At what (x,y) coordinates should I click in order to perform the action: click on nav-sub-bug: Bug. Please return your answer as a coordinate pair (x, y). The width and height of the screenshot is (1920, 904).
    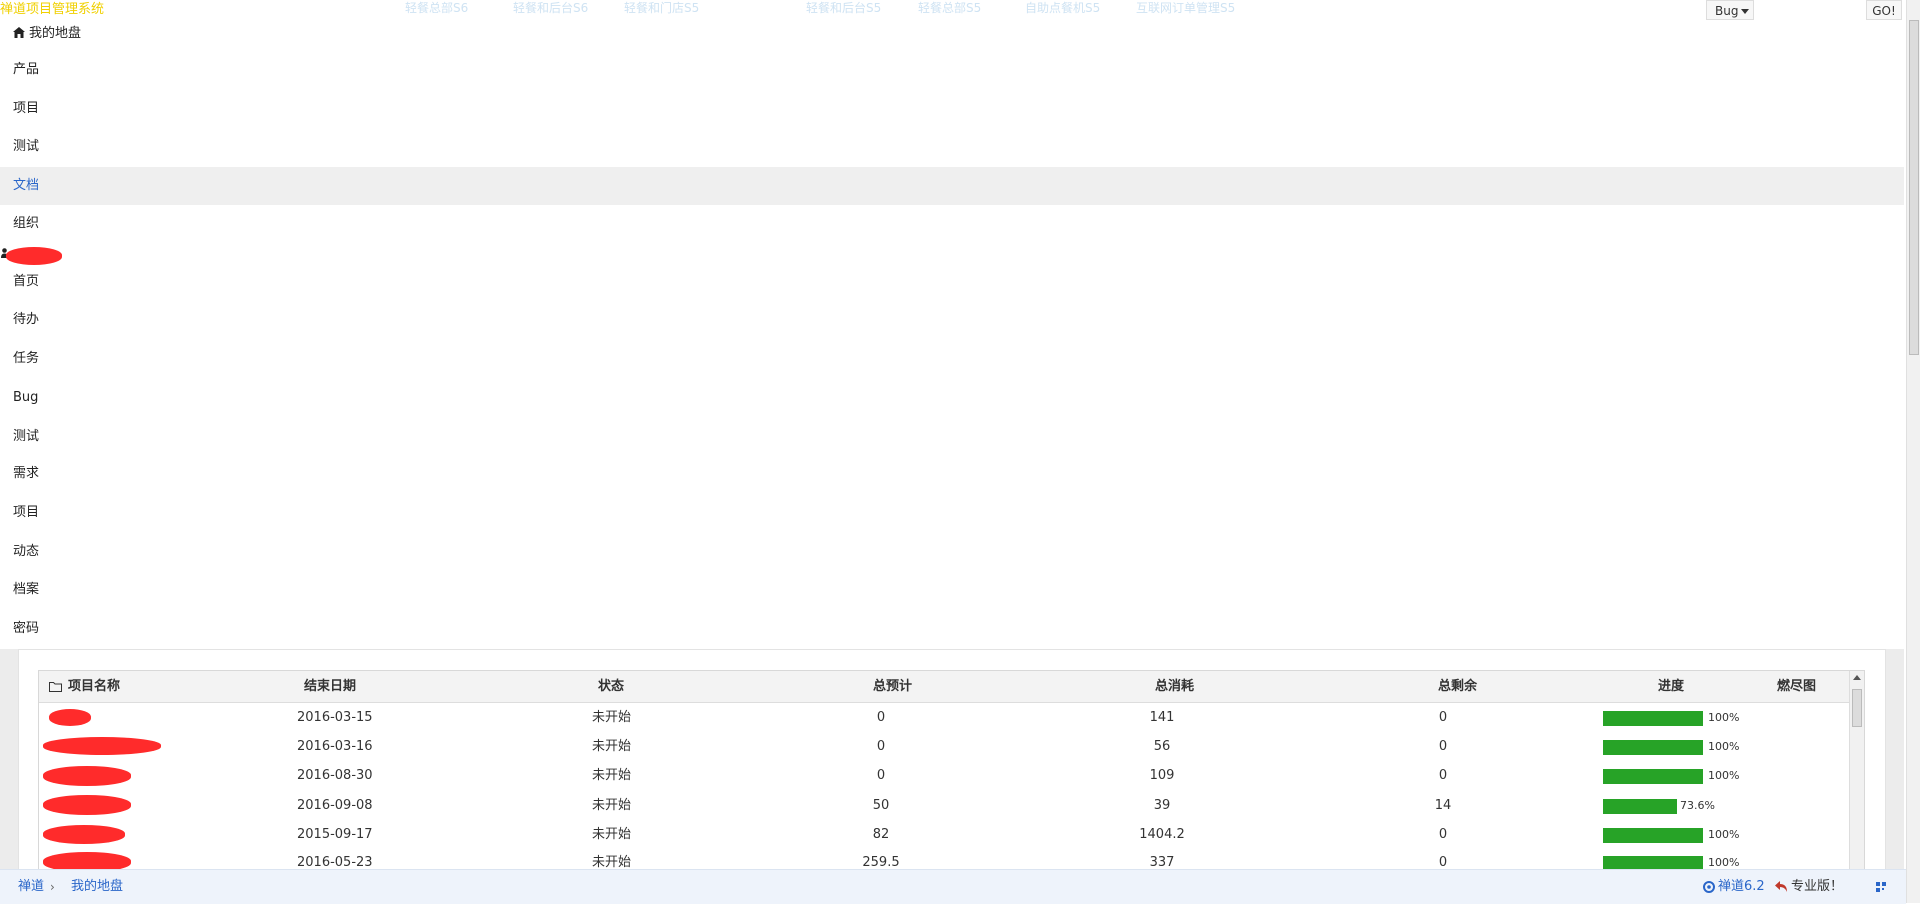
    Looking at the image, I should click on (952, 398).